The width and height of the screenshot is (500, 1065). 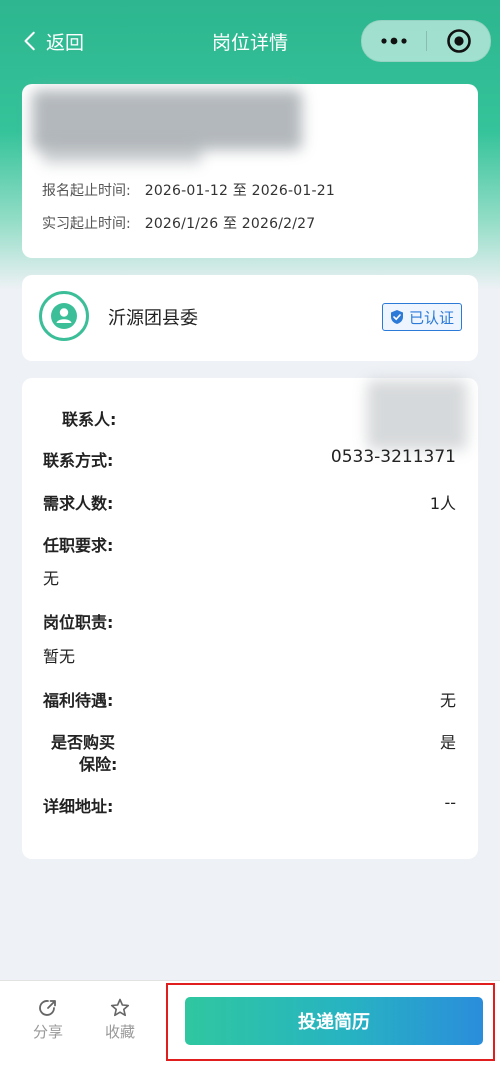 I want to click on favorite-button: 收藏, so click(x=120, y=1019).